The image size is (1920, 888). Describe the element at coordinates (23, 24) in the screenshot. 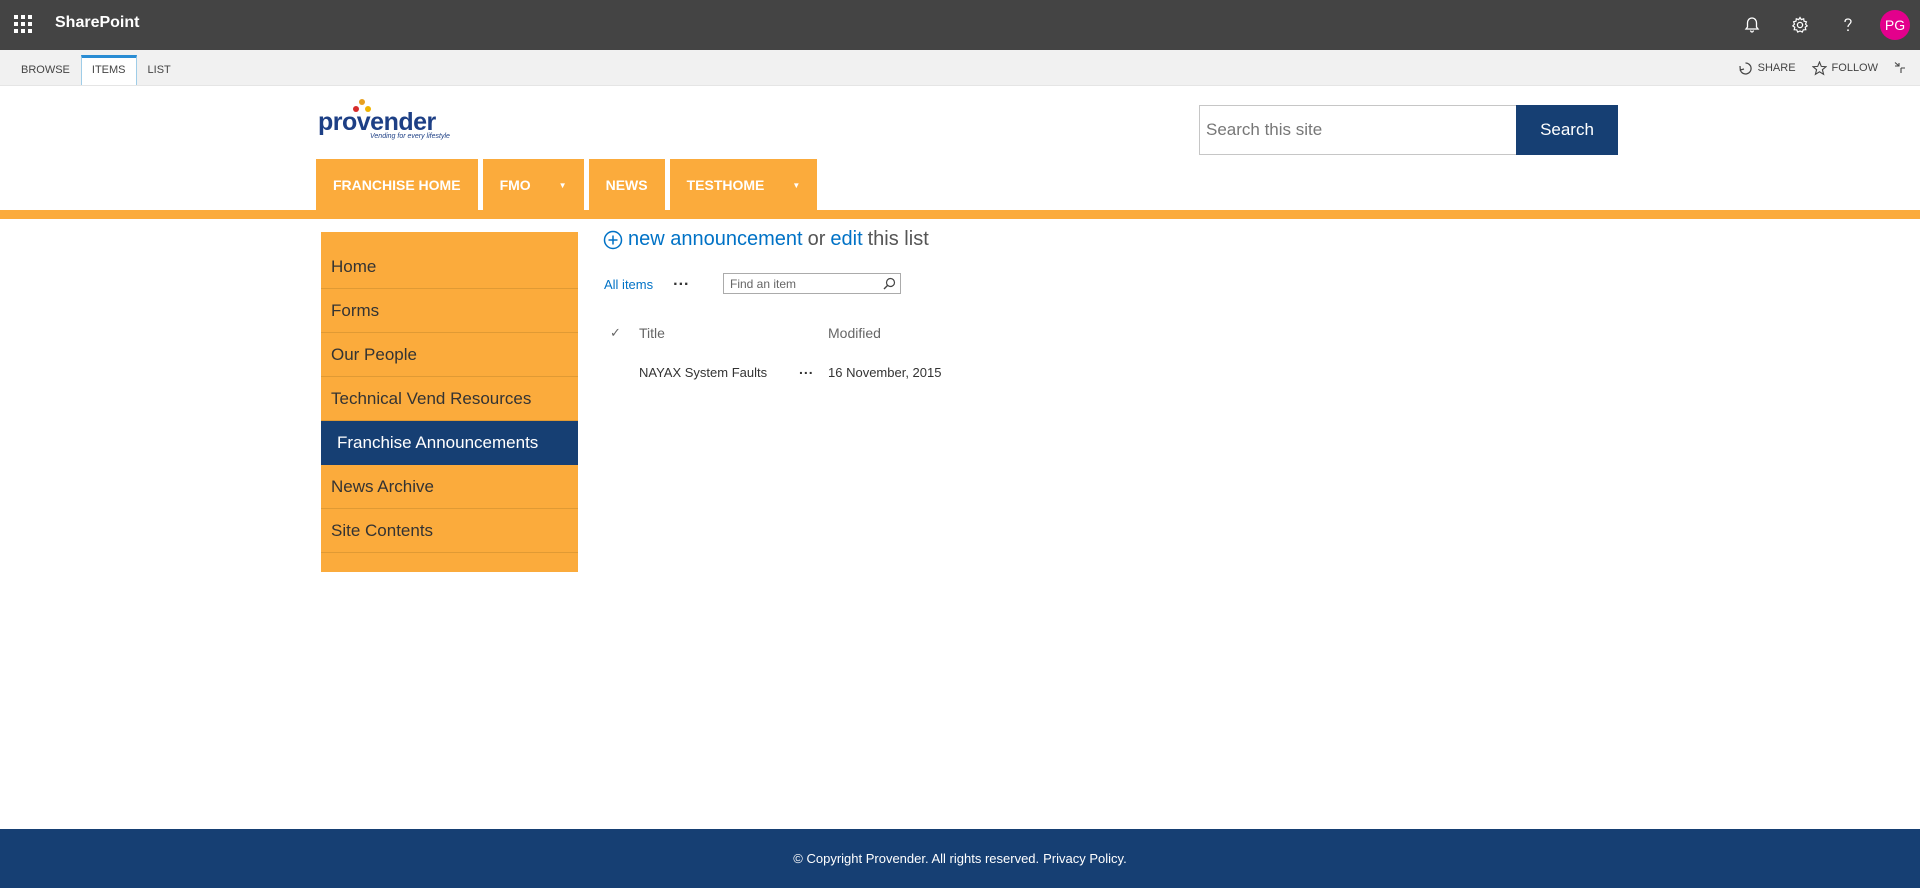

I see `app-launcher-icon` at that location.